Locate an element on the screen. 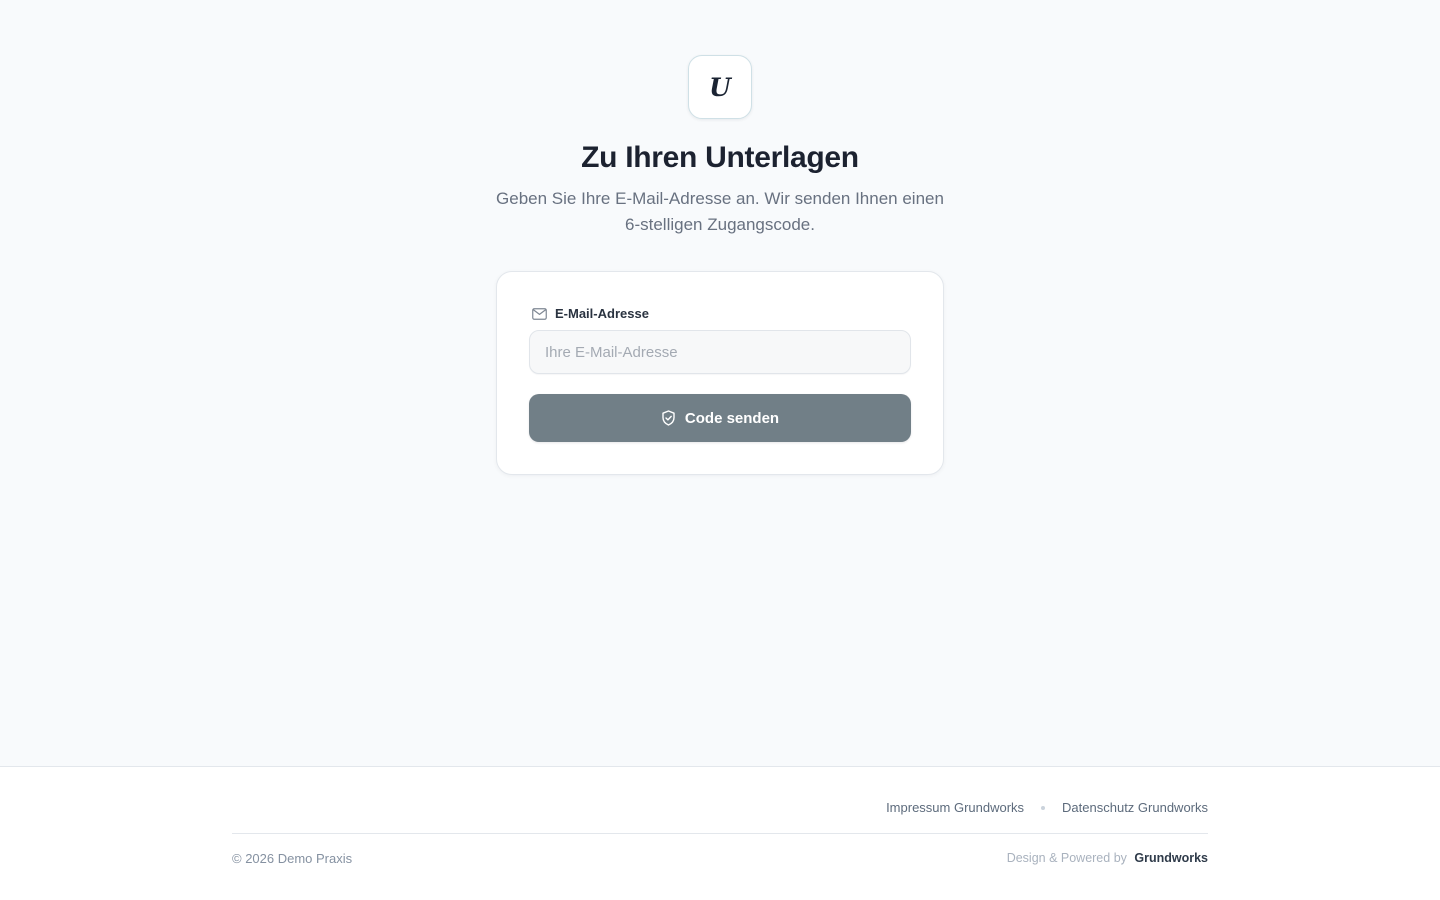 This screenshot has height=900, width=1440. powered-by-prefix: Design & Powered by is located at coordinates (1066, 858).